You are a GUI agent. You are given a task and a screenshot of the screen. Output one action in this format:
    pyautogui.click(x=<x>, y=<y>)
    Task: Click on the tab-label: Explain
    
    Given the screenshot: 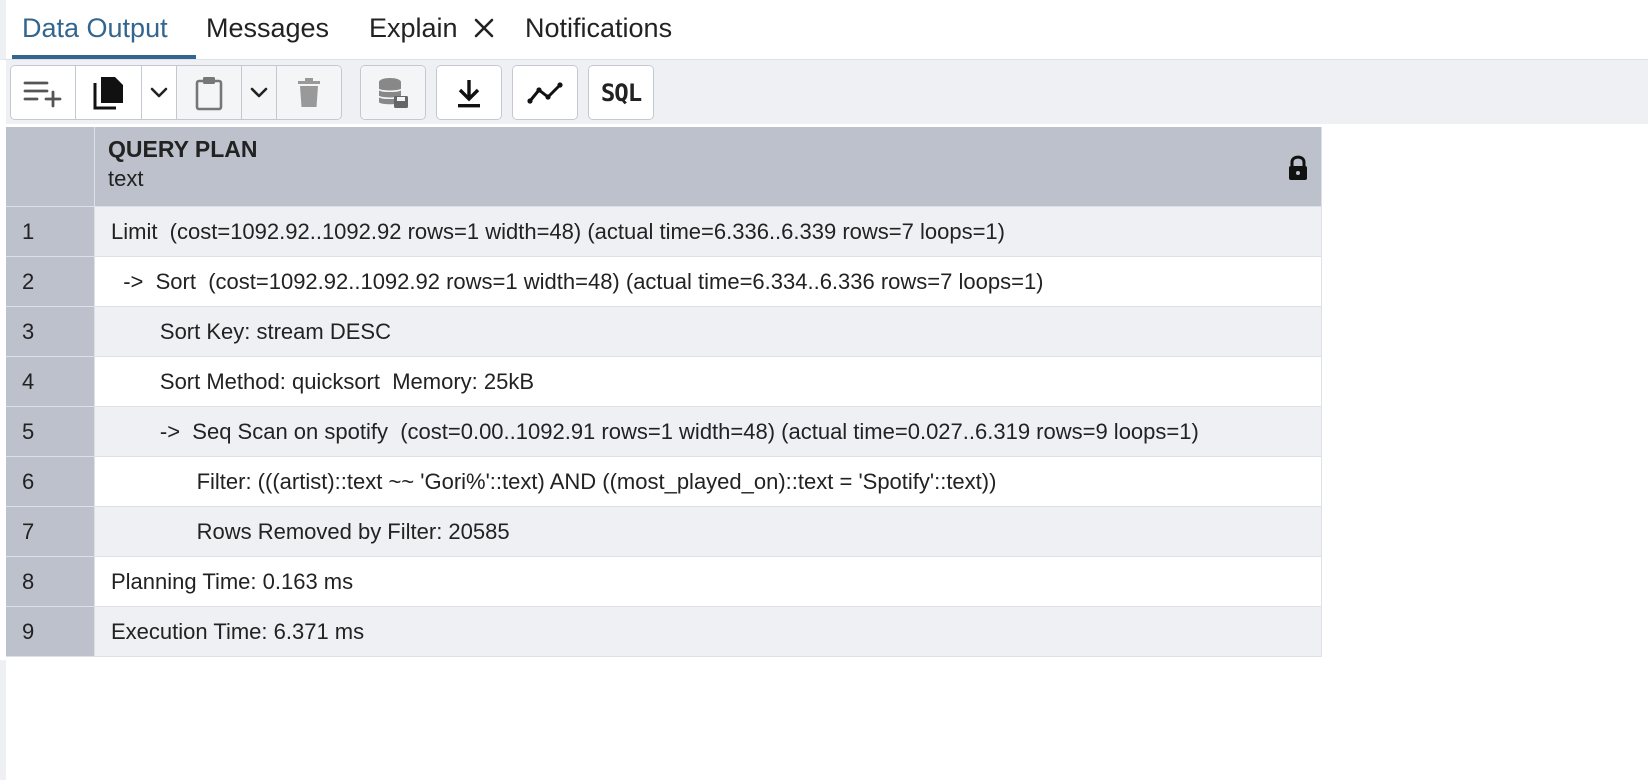 What is the action you would take?
    pyautogui.click(x=413, y=28)
    